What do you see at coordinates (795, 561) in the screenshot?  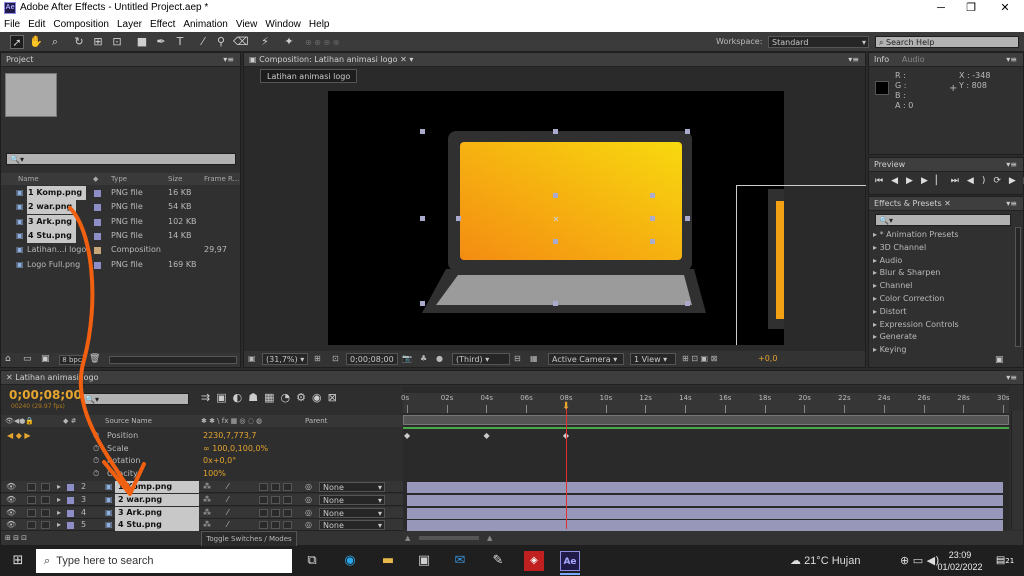 I see `cloud-icon: ☁` at bounding box center [795, 561].